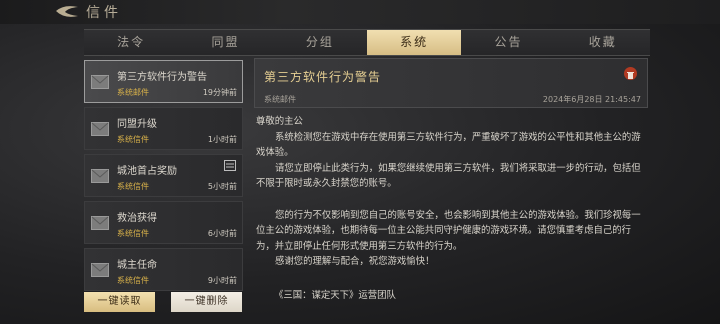 The width and height of the screenshot is (720, 324). Describe the element at coordinates (323, 77) in the screenshot. I see `mail-detail-title: 第三方软件行为警告` at that location.